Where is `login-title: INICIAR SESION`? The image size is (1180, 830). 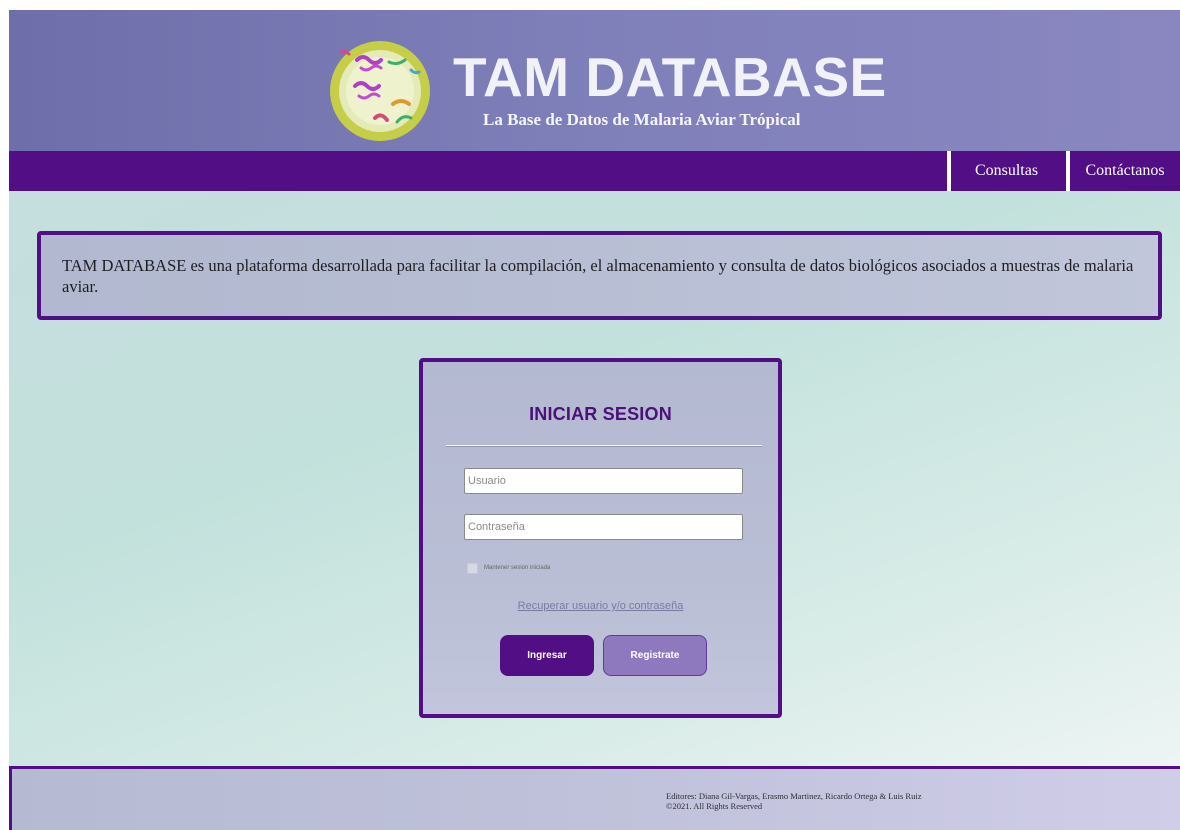
login-title: INICIAR SESION is located at coordinates (600, 414).